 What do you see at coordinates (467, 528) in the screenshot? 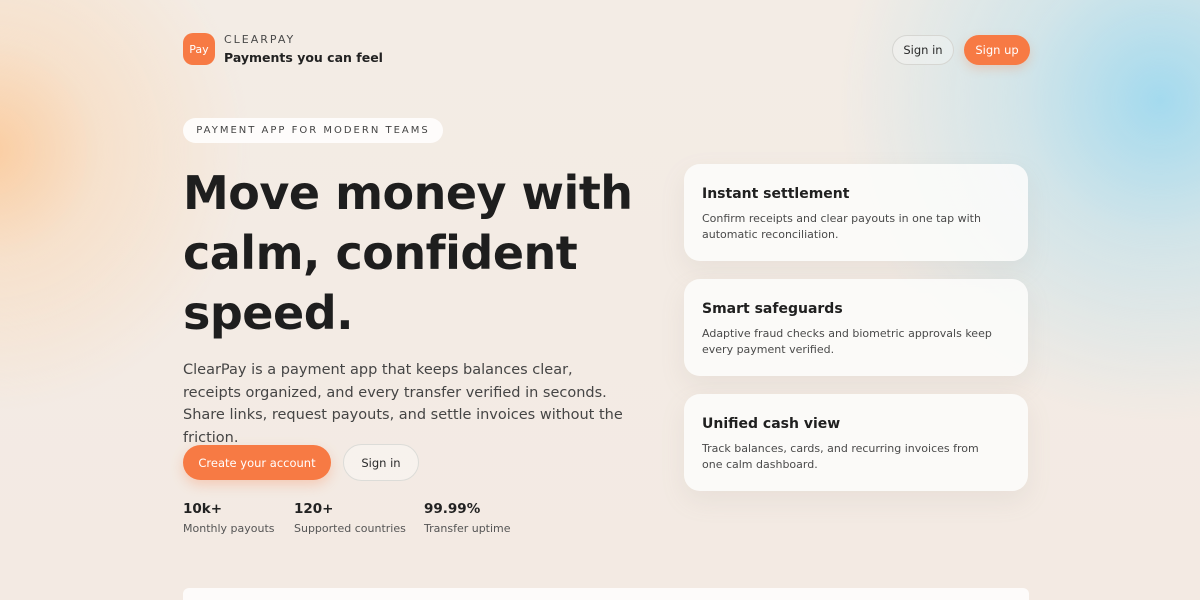
I see `stat-label: Transfer uptime` at bounding box center [467, 528].